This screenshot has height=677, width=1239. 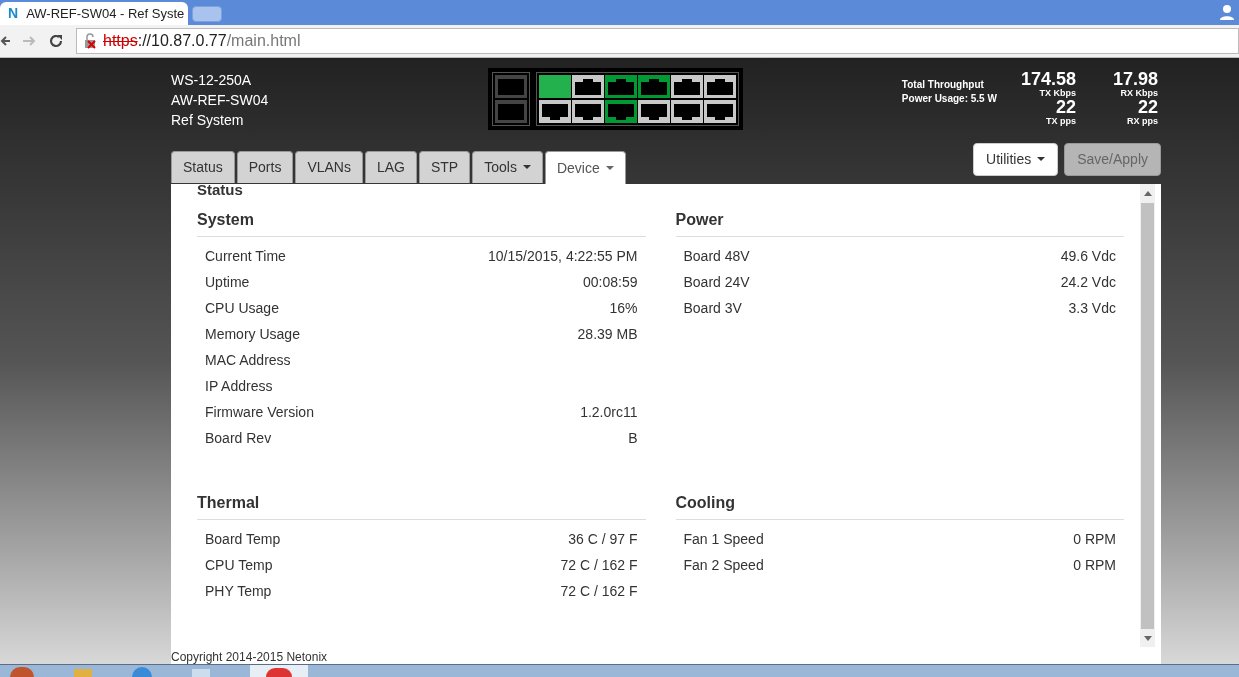 What do you see at coordinates (207, 120) in the screenshot?
I see `device-info: Ref System` at bounding box center [207, 120].